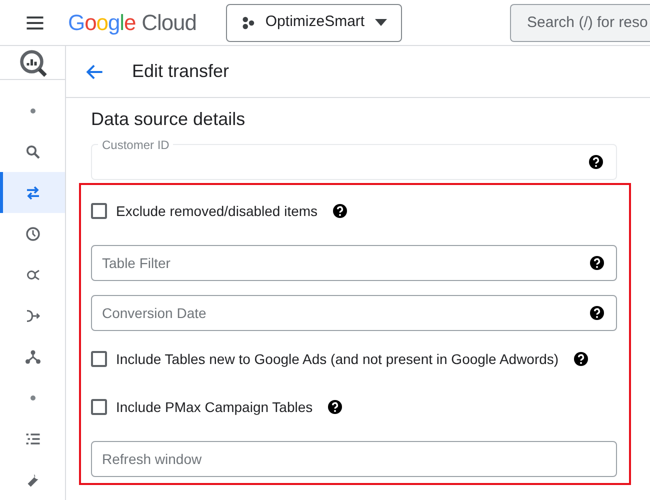  What do you see at coordinates (33, 63) in the screenshot?
I see `analytics-magnifier-icon` at bounding box center [33, 63].